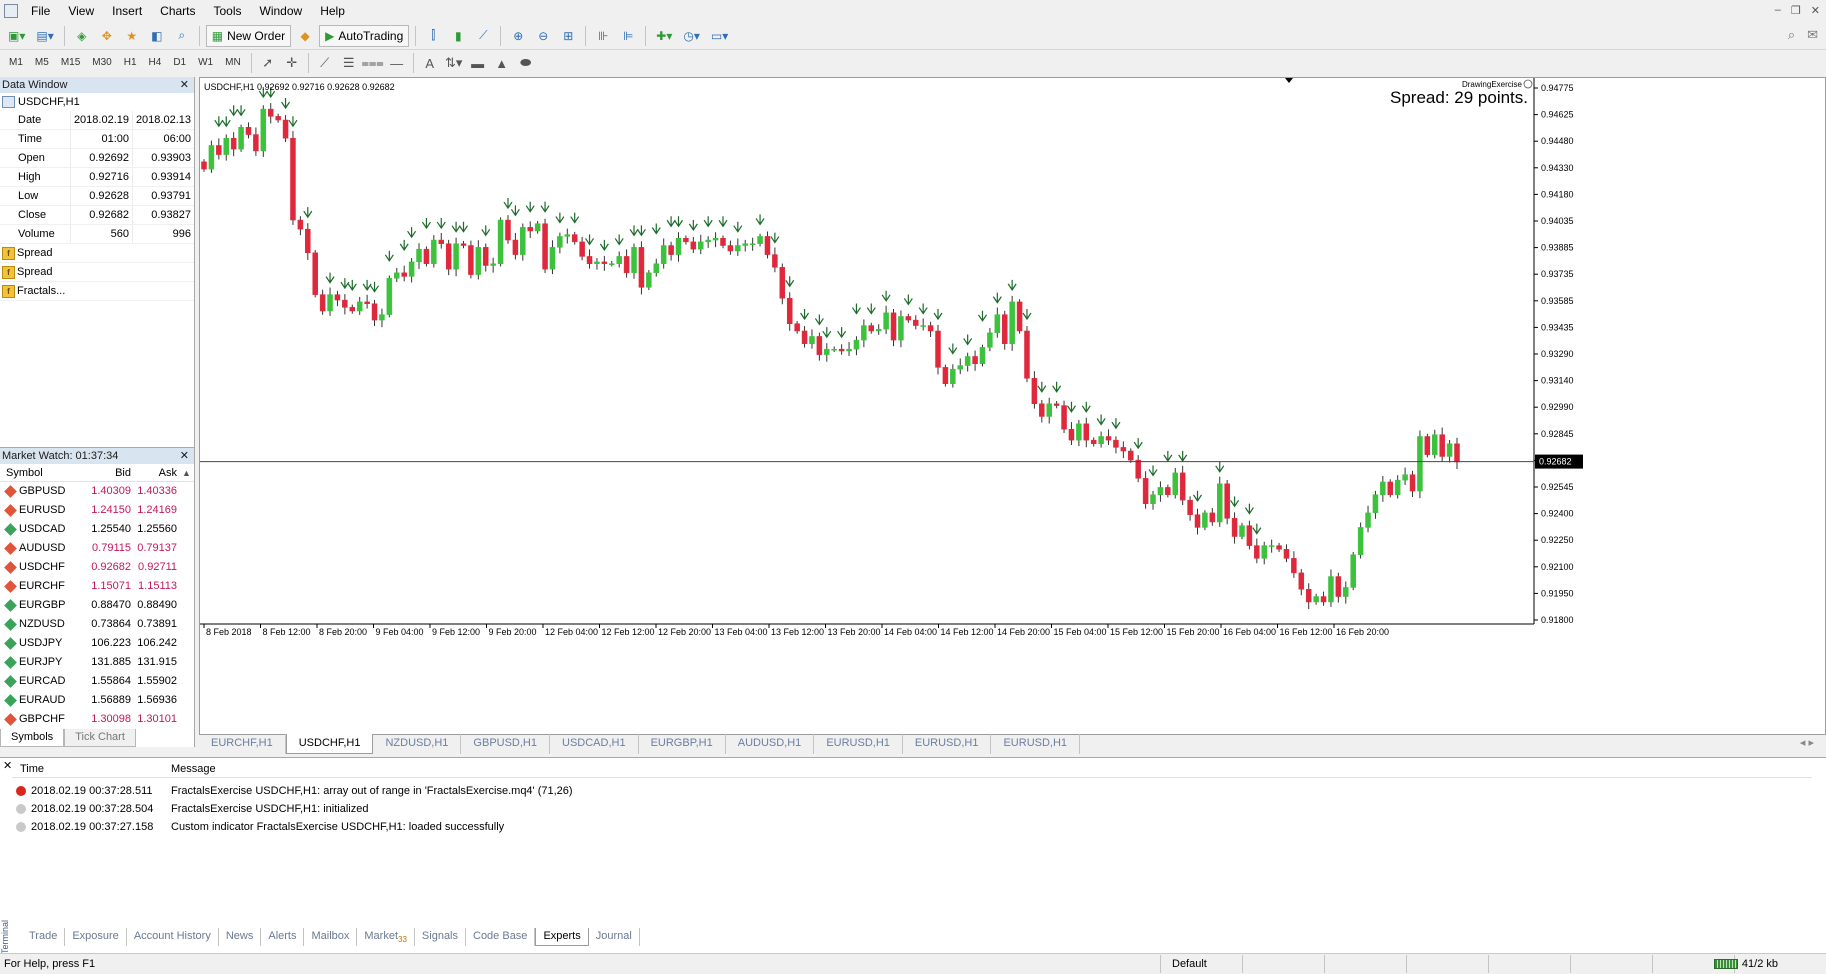 This screenshot has width=1826, height=974. Describe the element at coordinates (373, 63) in the screenshot. I see `fibonacci-icon: ⩶` at that location.